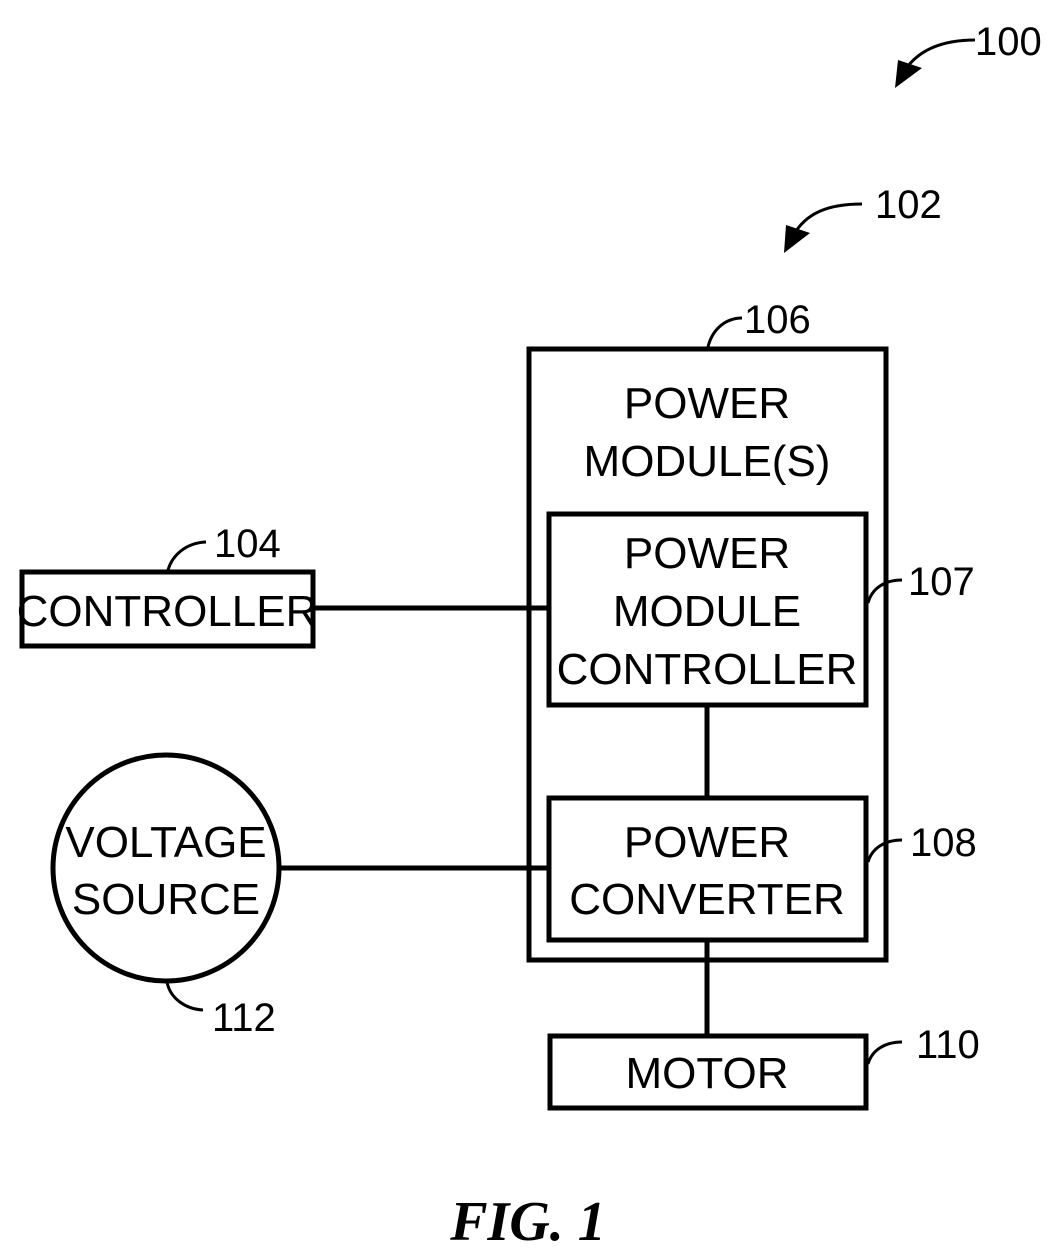 This screenshot has height=1260, width=1059. I want to click on figure-caption: FIG. 1, so click(527, 1222).